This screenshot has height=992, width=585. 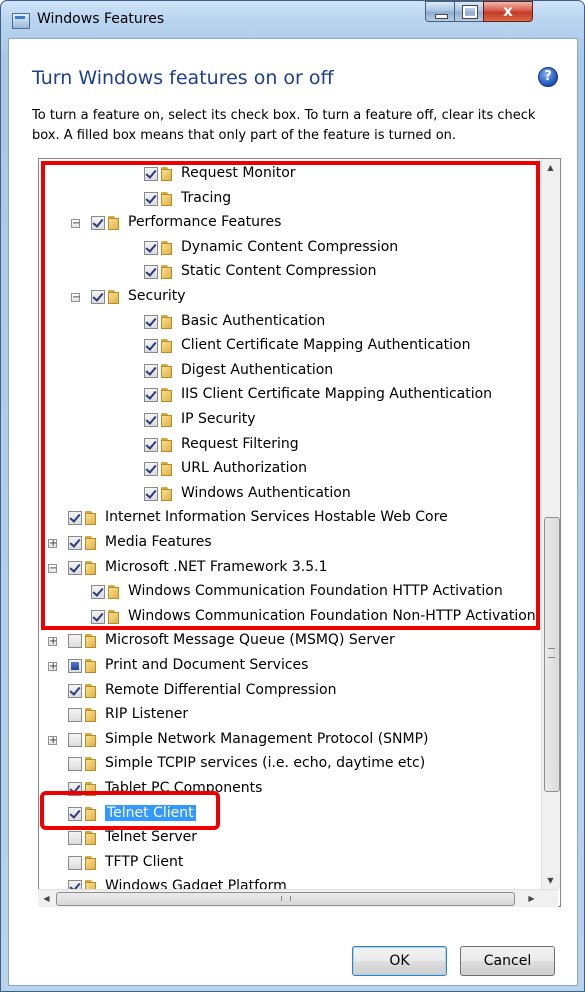 What do you see at coordinates (531, 898) in the screenshot?
I see `scroll-right-icon: ▶` at bounding box center [531, 898].